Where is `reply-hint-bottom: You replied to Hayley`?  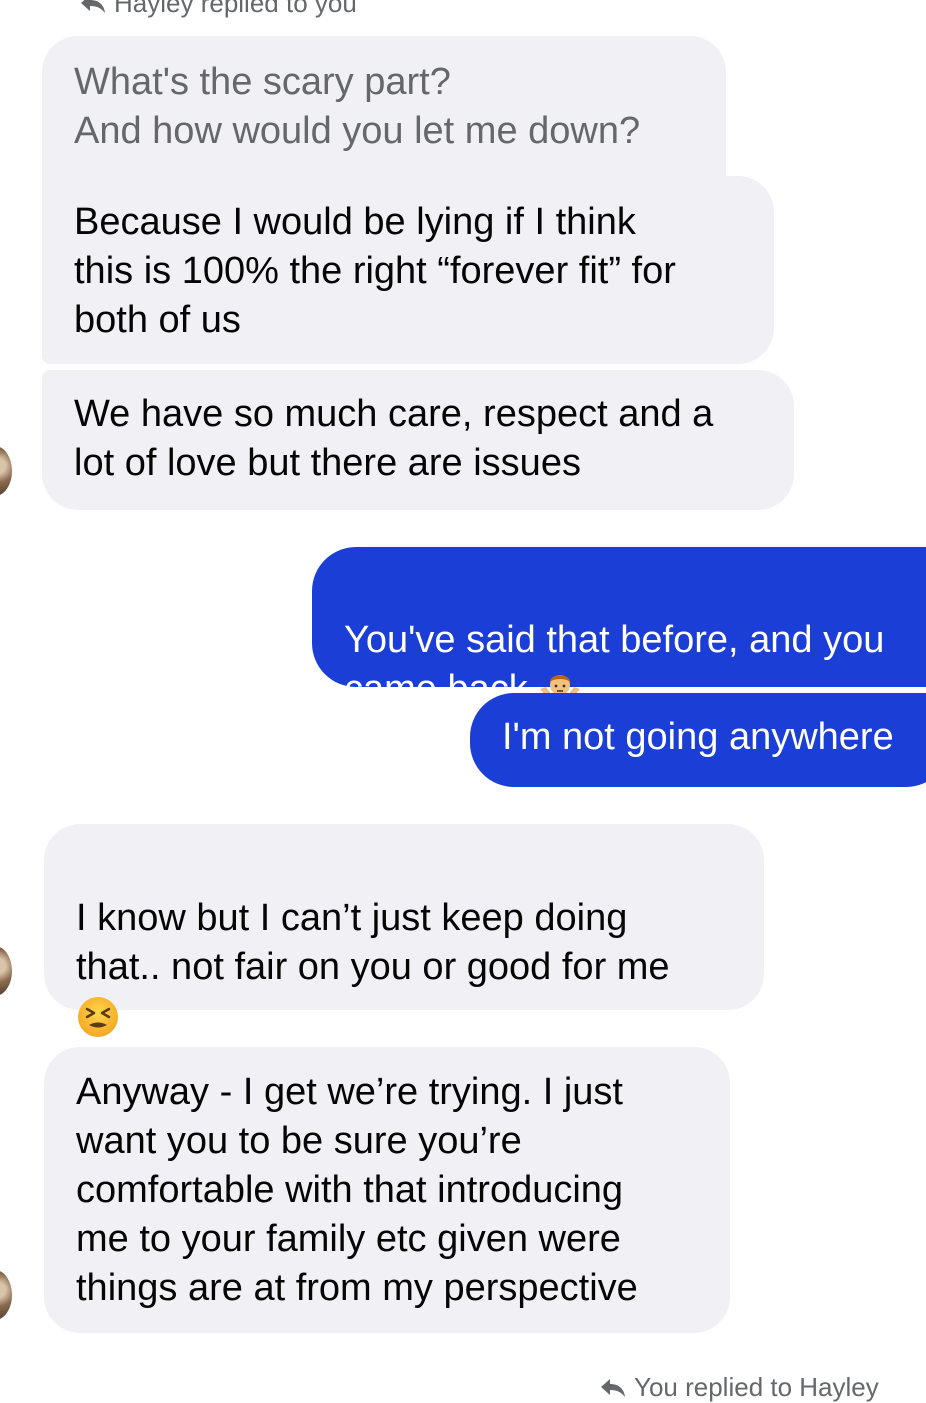 reply-hint-bottom: You replied to Hayley is located at coordinates (739, 1387).